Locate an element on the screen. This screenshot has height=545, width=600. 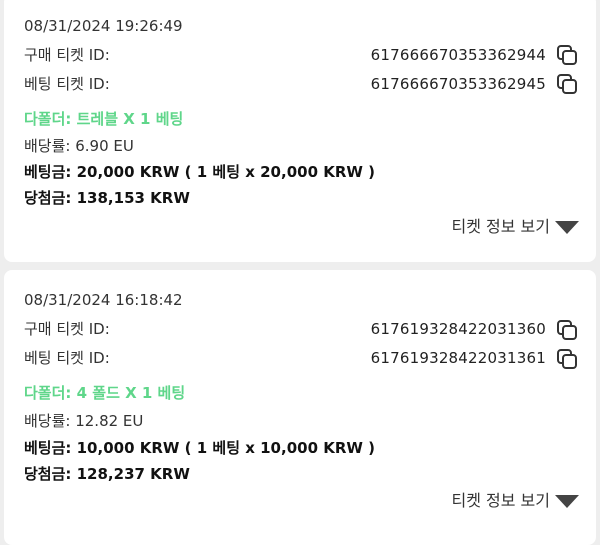
bet-ticket-id: 617619328422031361 is located at coordinates (458, 358).